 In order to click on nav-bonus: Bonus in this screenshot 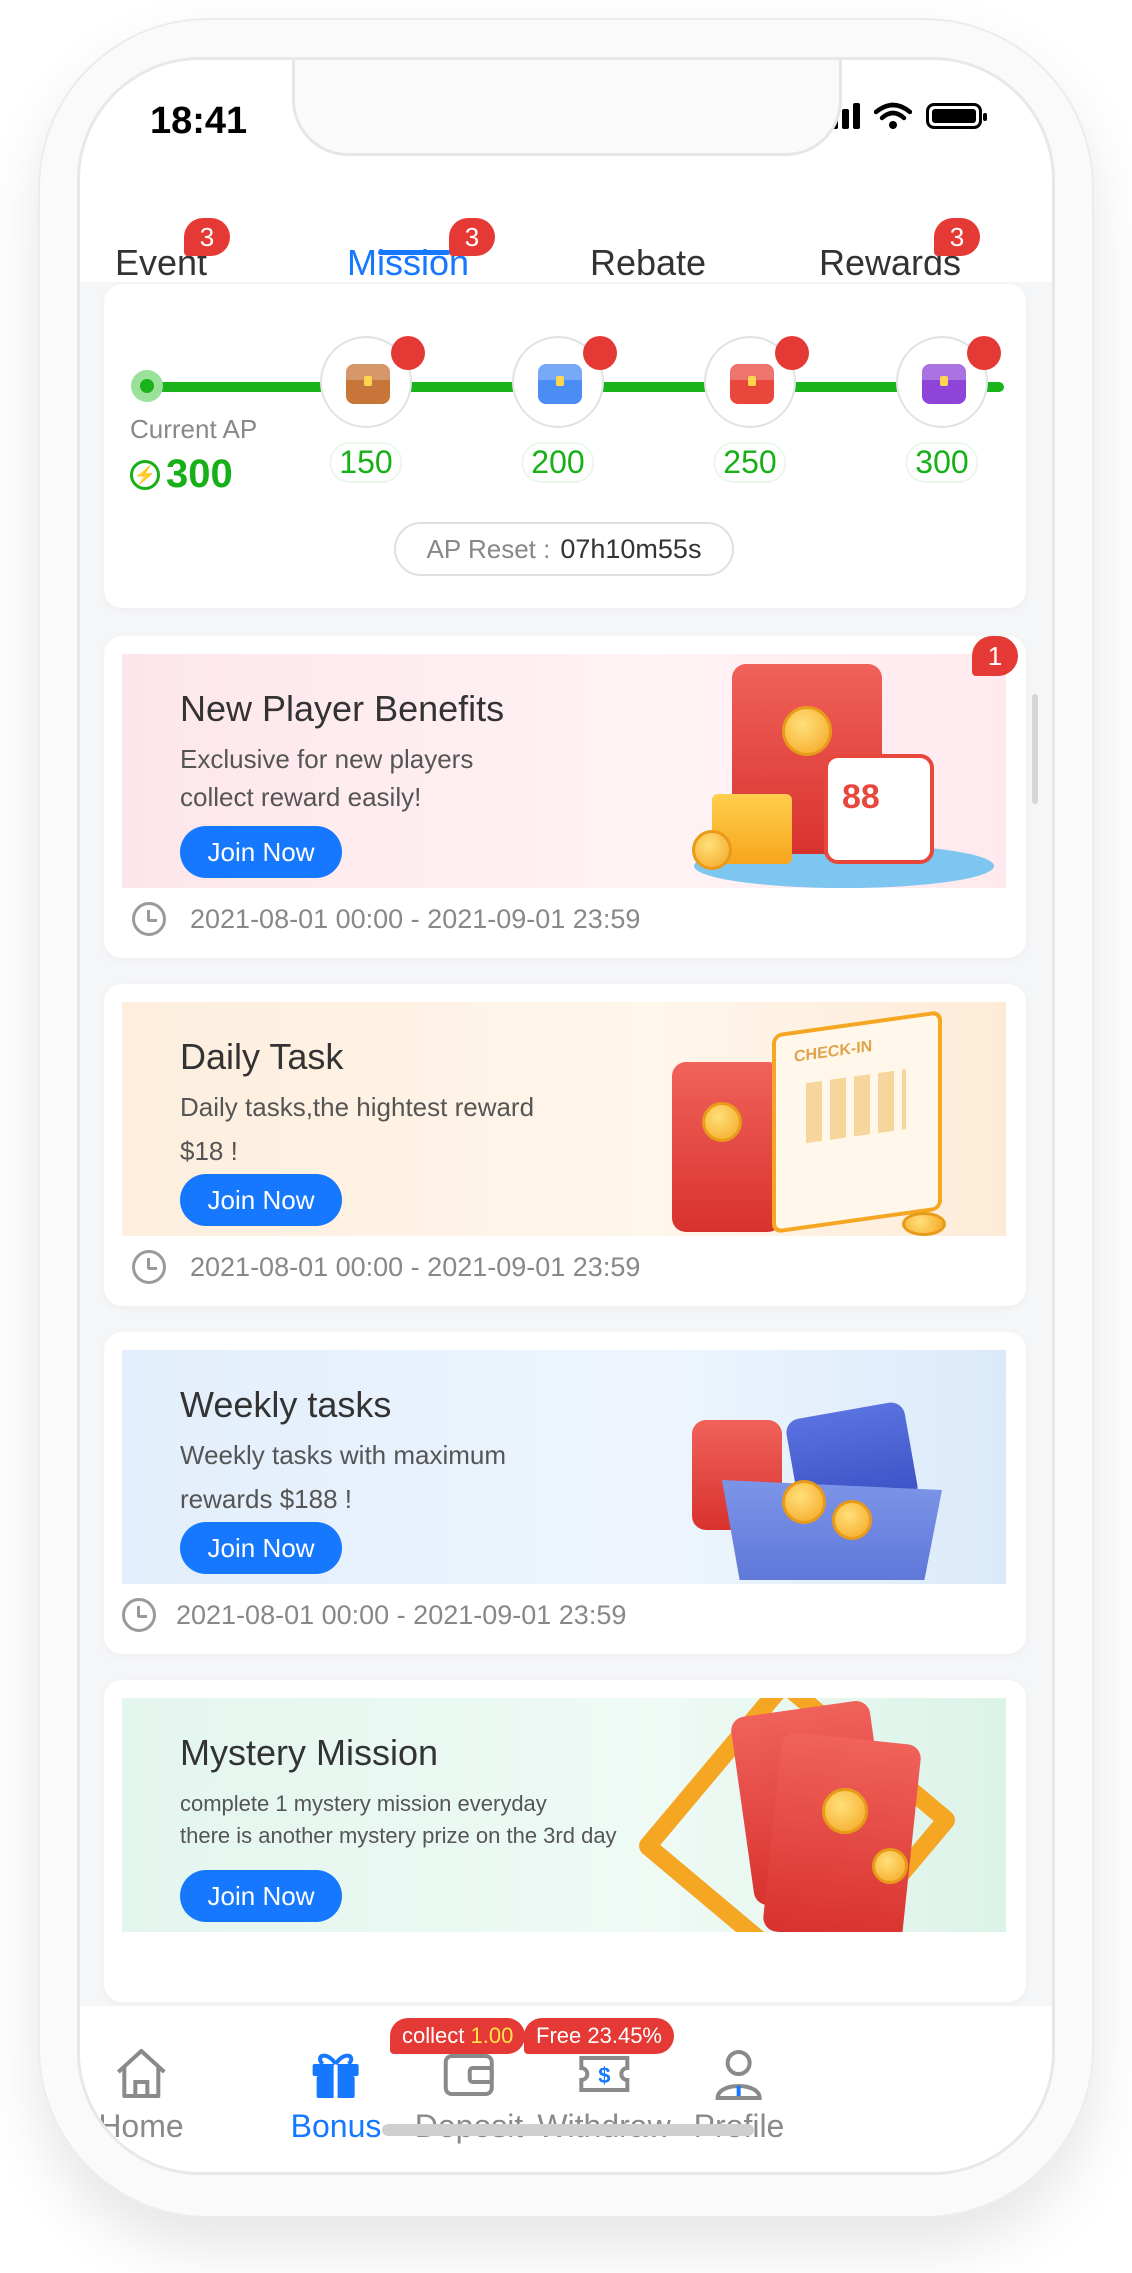, I will do `click(336, 2095)`.